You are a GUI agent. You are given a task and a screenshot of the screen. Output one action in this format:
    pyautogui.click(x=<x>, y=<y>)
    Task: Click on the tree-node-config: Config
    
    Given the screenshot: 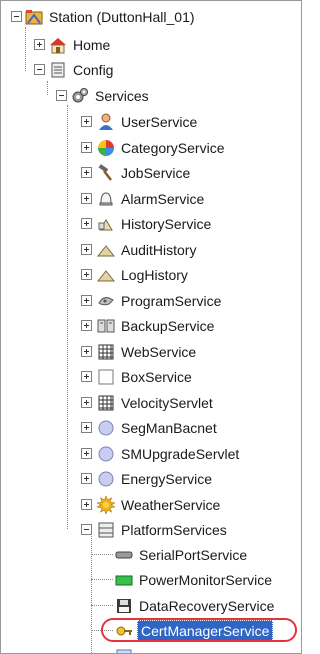 What is the action you would take?
    pyautogui.click(x=82, y=70)
    